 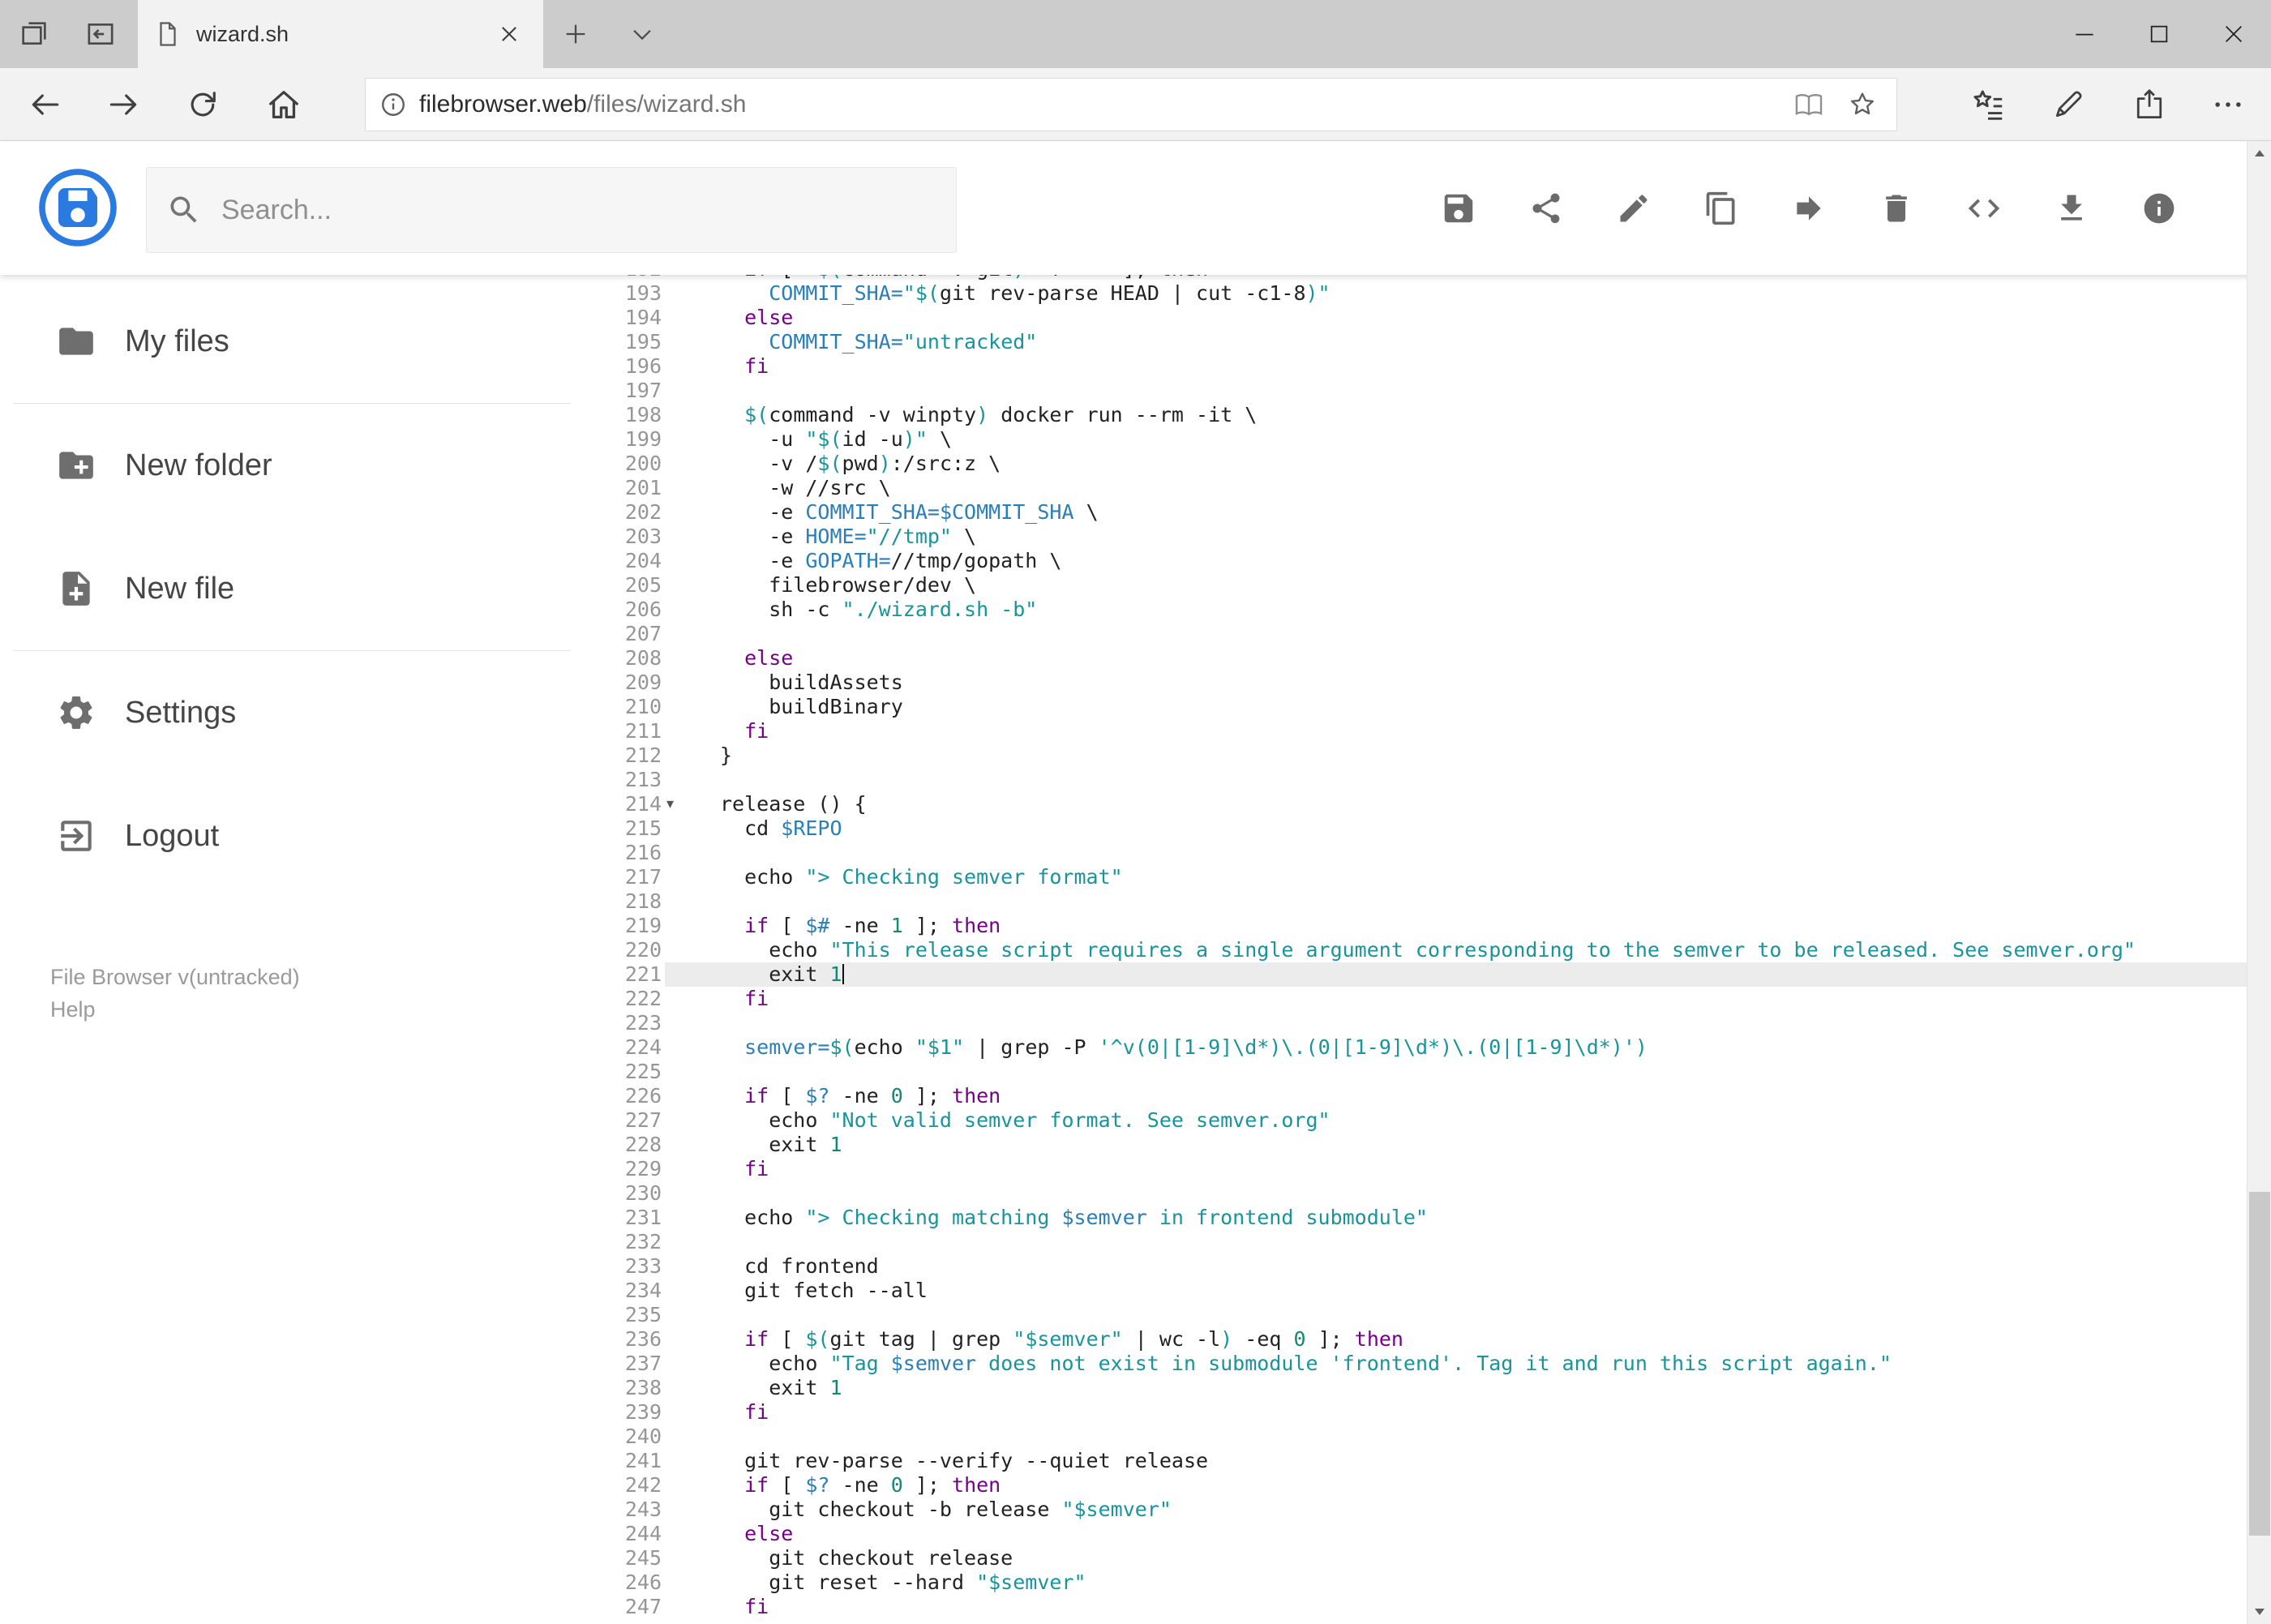 I want to click on code-line: 201 -w //src \, so click(x=1416, y=488).